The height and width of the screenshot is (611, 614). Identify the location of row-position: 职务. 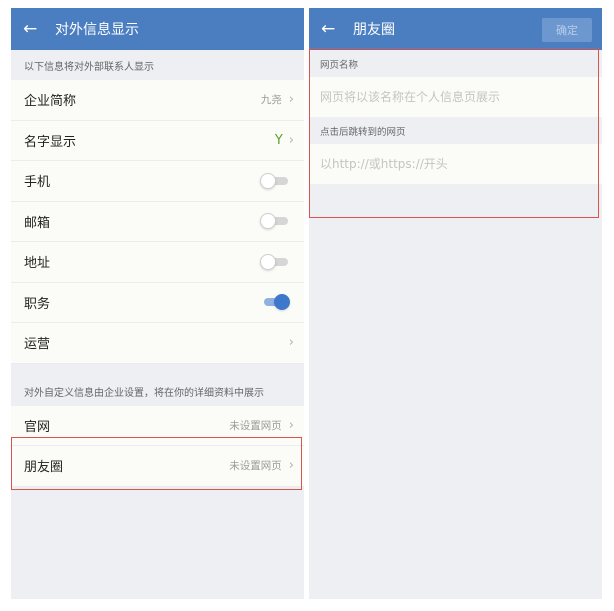
(157, 302).